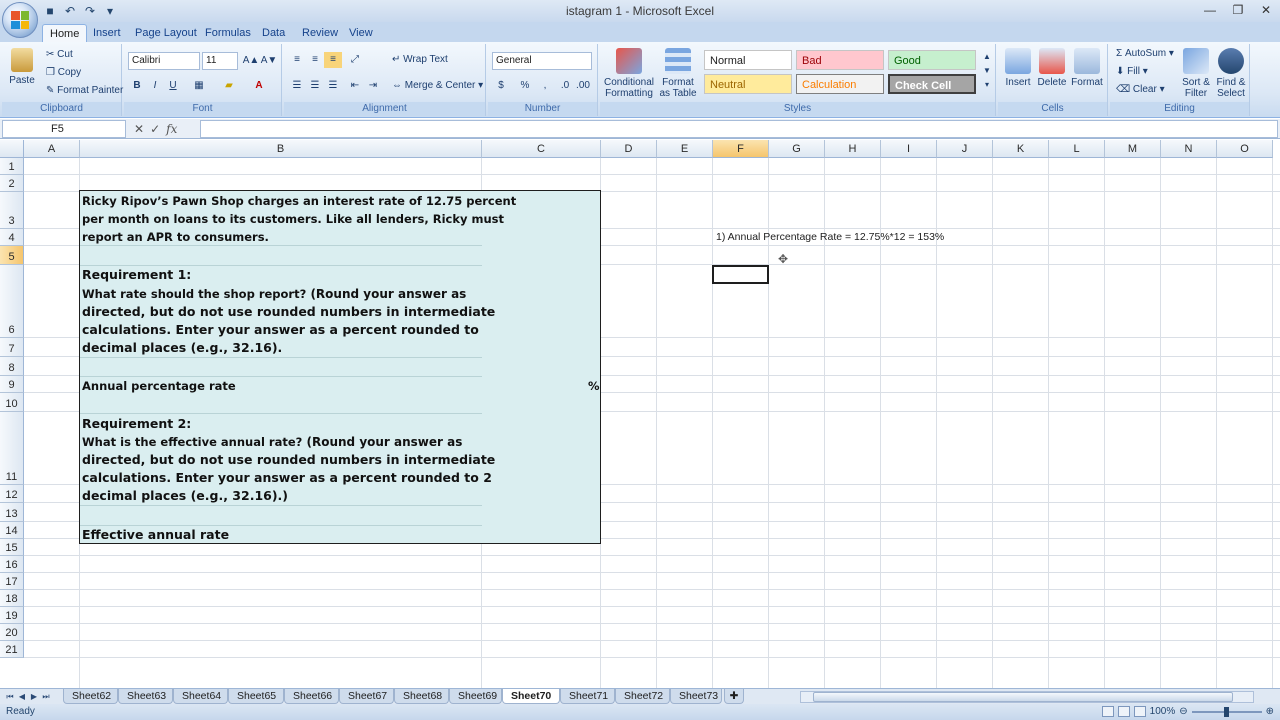 This screenshot has width=1280, height=720. I want to click on sheet-tab-sheet65: Sheet65, so click(256, 696).